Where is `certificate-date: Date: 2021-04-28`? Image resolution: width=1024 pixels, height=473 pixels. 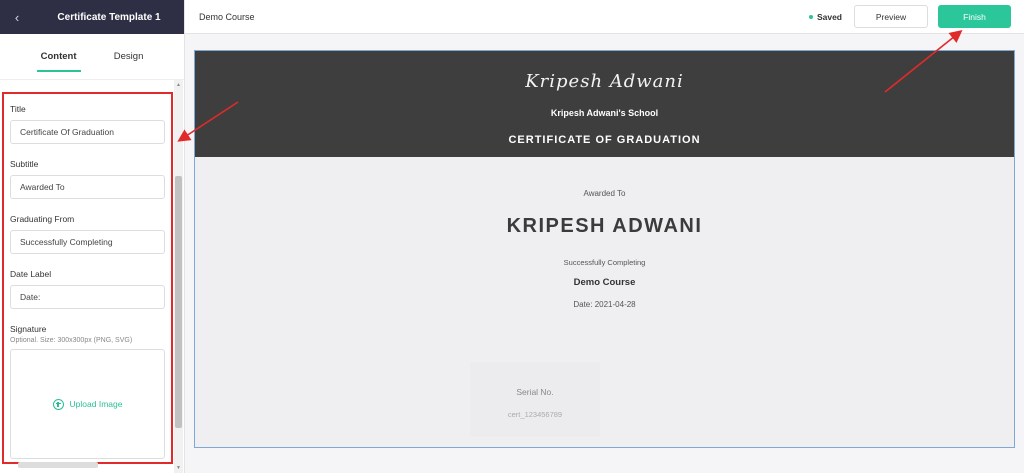
certificate-date: Date: 2021-04-28 is located at coordinates (604, 304).